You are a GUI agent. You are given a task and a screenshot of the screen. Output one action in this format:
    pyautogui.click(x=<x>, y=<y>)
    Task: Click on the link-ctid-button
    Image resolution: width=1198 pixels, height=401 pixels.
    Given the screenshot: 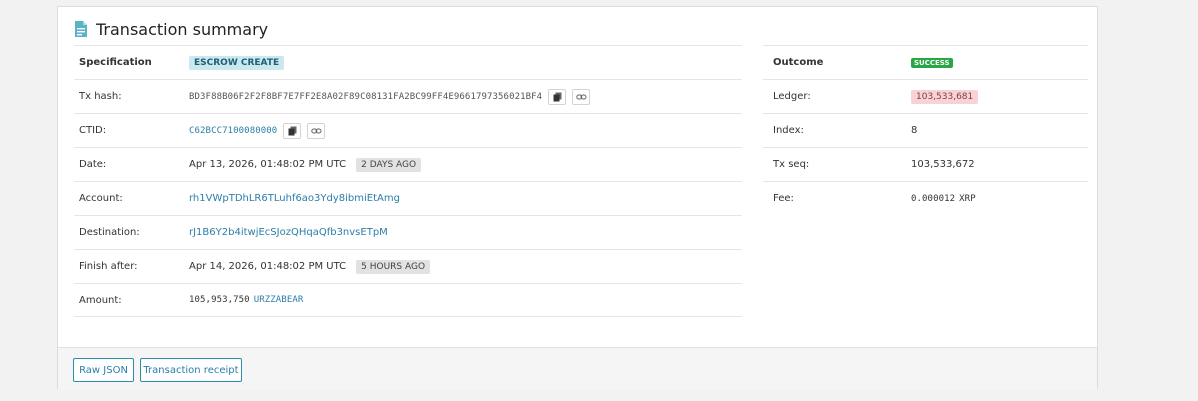 What is the action you would take?
    pyautogui.click(x=316, y=130)
    